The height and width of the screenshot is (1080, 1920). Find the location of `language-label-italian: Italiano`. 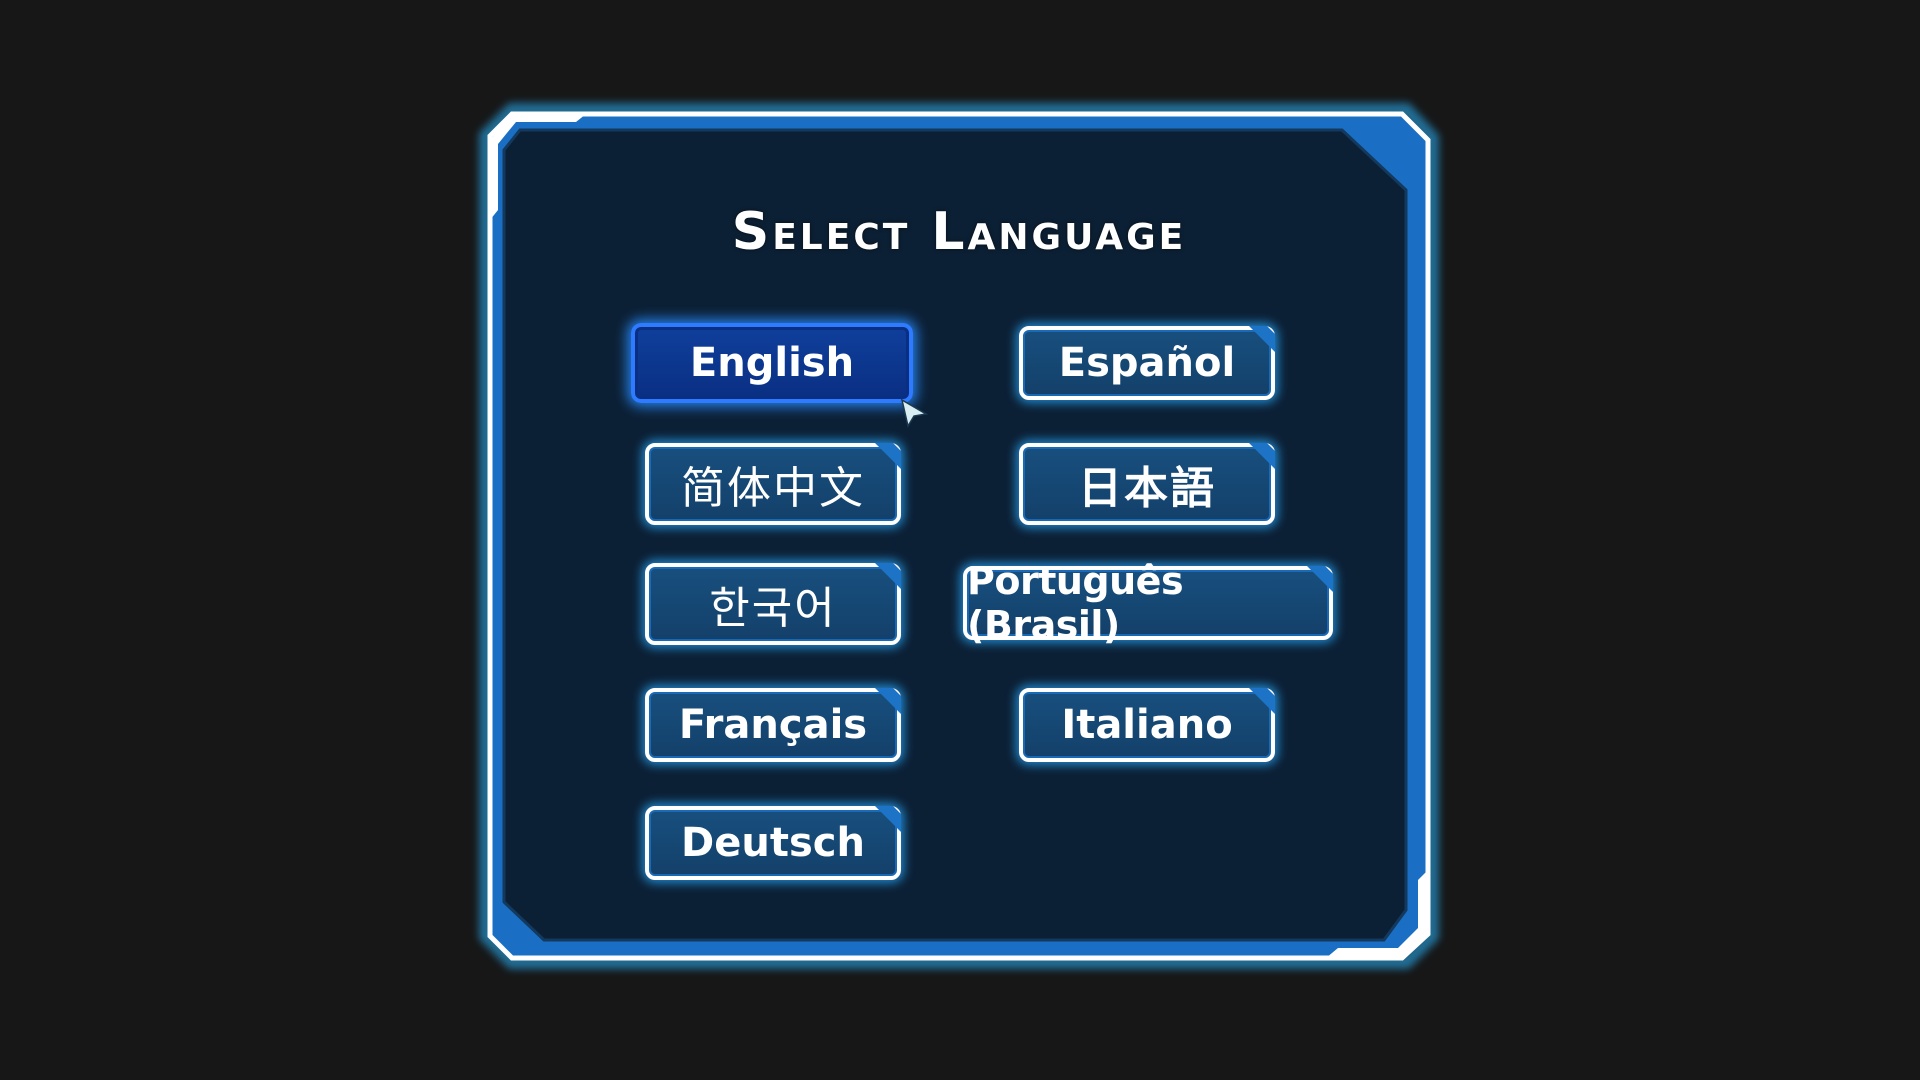

language-label-italian: Italiano is located at coordinates (1147, 725).